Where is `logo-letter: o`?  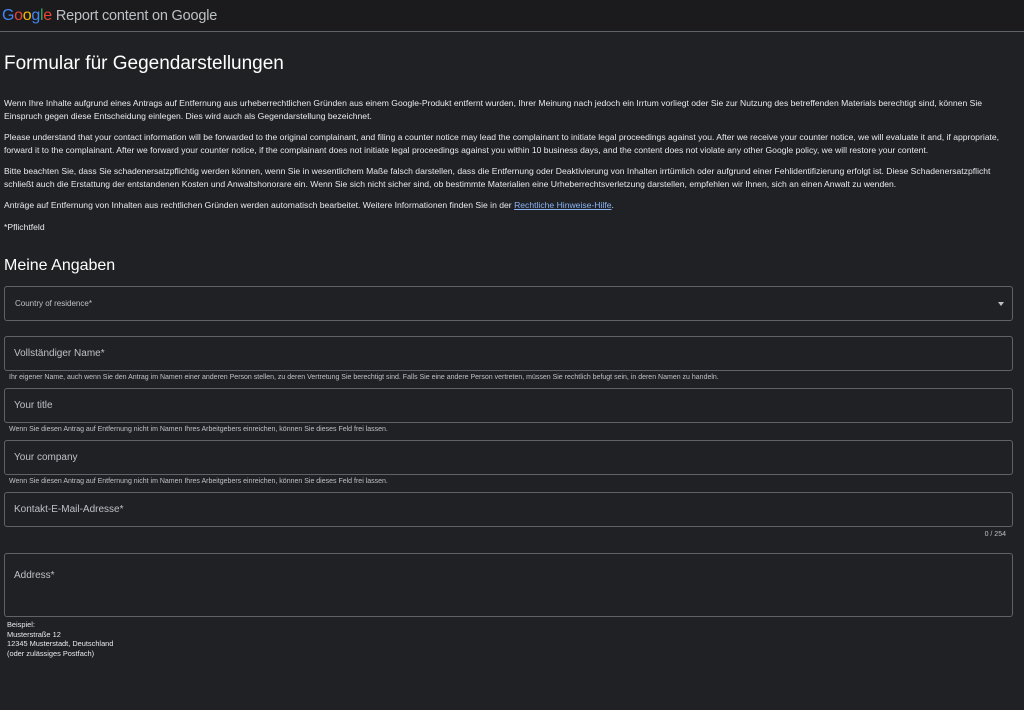
logo-letter: o is located at coordinates (18, 15).